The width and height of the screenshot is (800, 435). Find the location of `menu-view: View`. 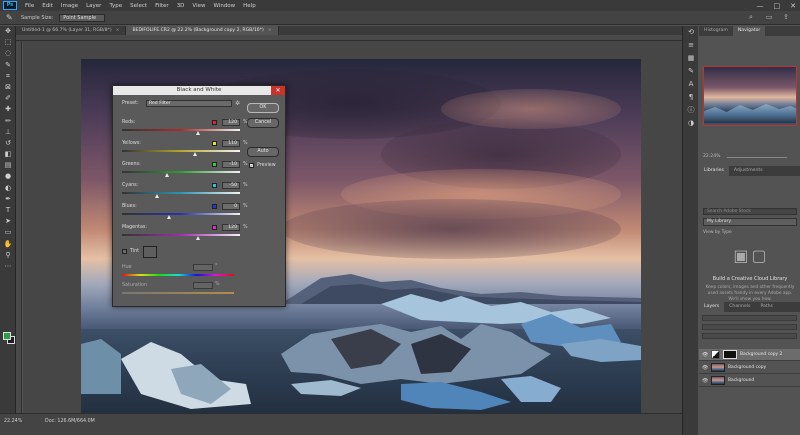

menu-view: View is located at coordinates (198, 6).